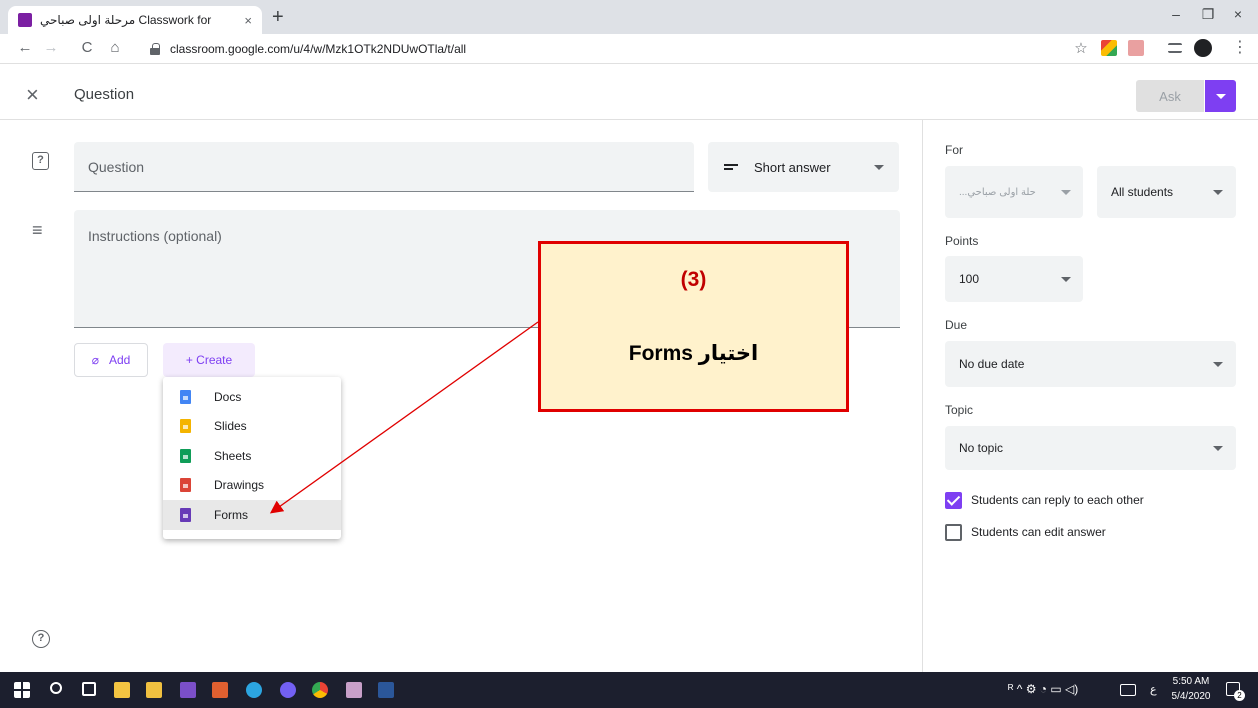 The height and width of the screenshot is (708, 1258). I want to click on annotation-instruction: اختيار Forms, so click(693, 353).